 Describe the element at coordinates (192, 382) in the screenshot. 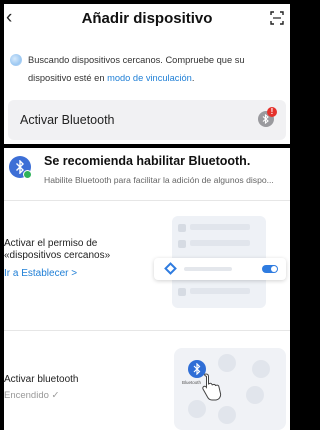

I see `bluetooth-caption: Bluetooth` at that location.